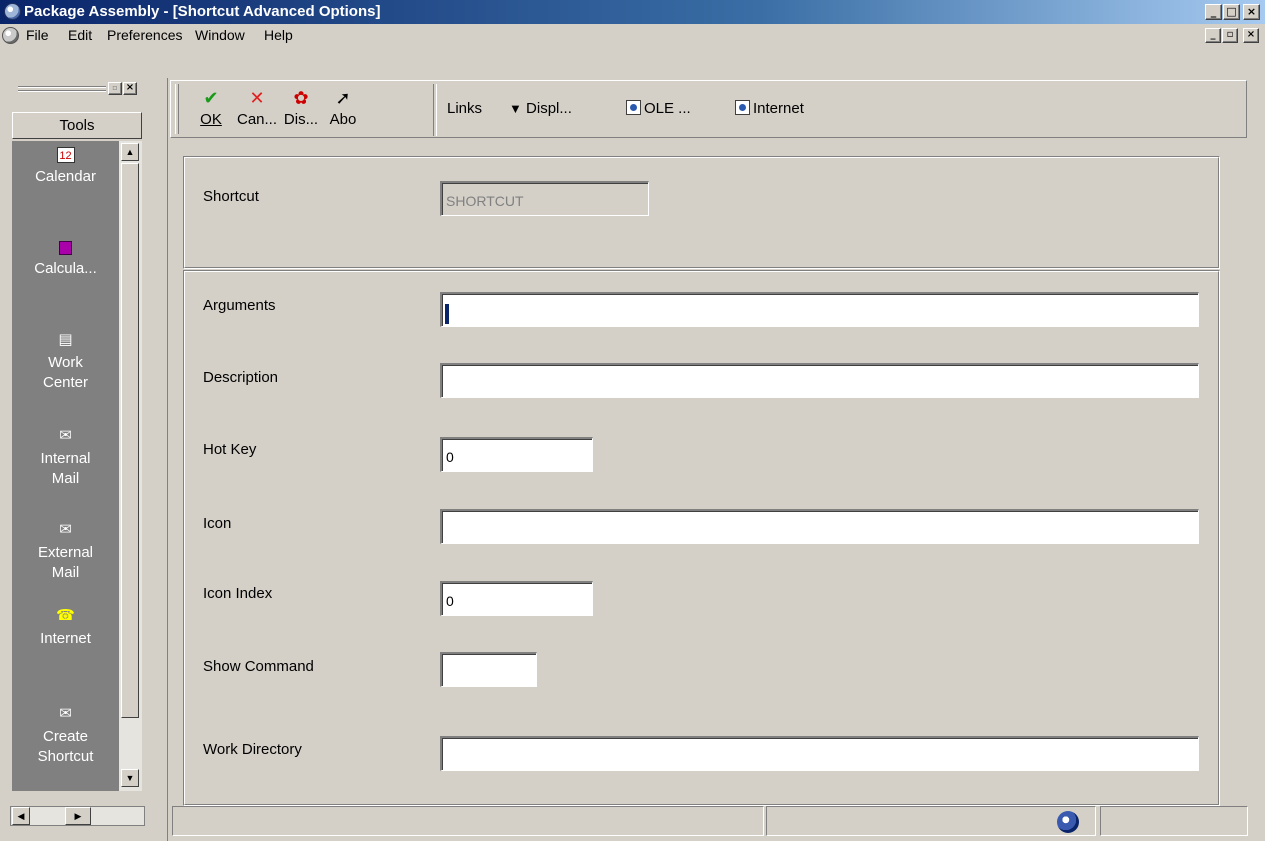 The width and height of the screenshot is (1265, 841). Describe the element at coordinates (931, 821) in the screenshot. I see `status-cell-middle` at that location.